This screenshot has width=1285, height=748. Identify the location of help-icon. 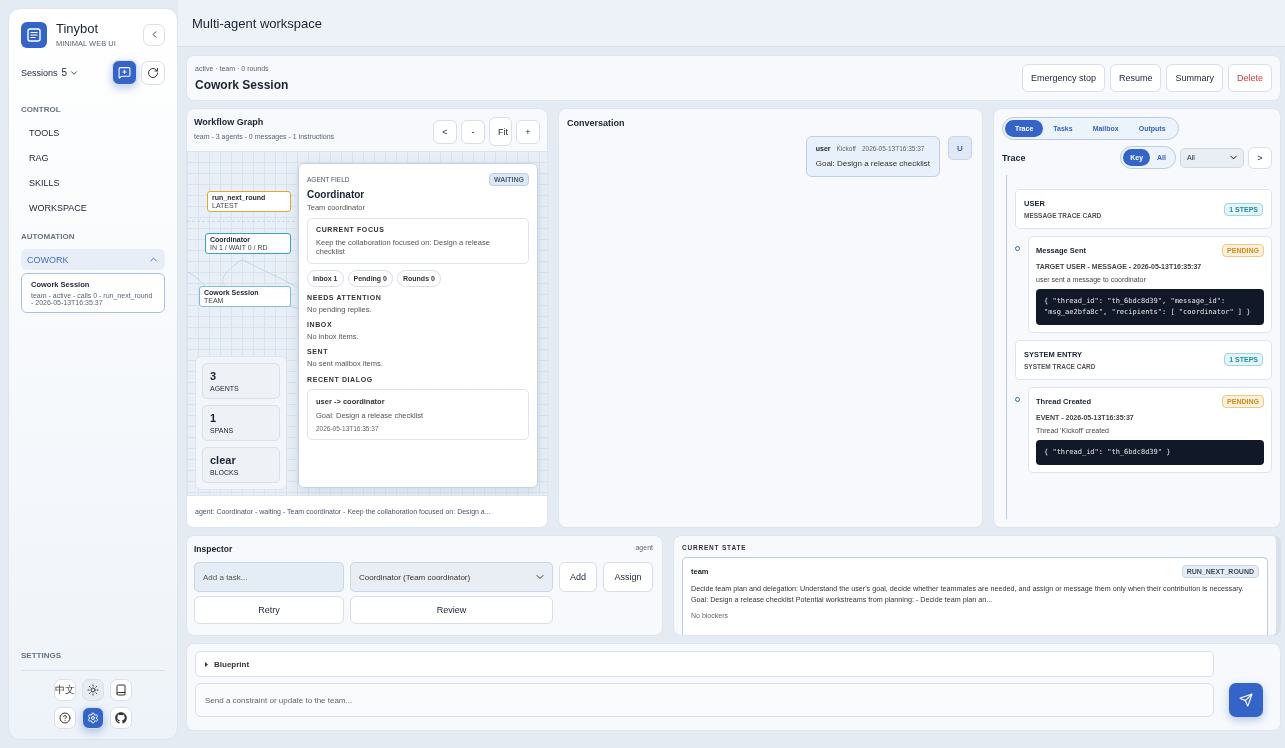
(65, 718).